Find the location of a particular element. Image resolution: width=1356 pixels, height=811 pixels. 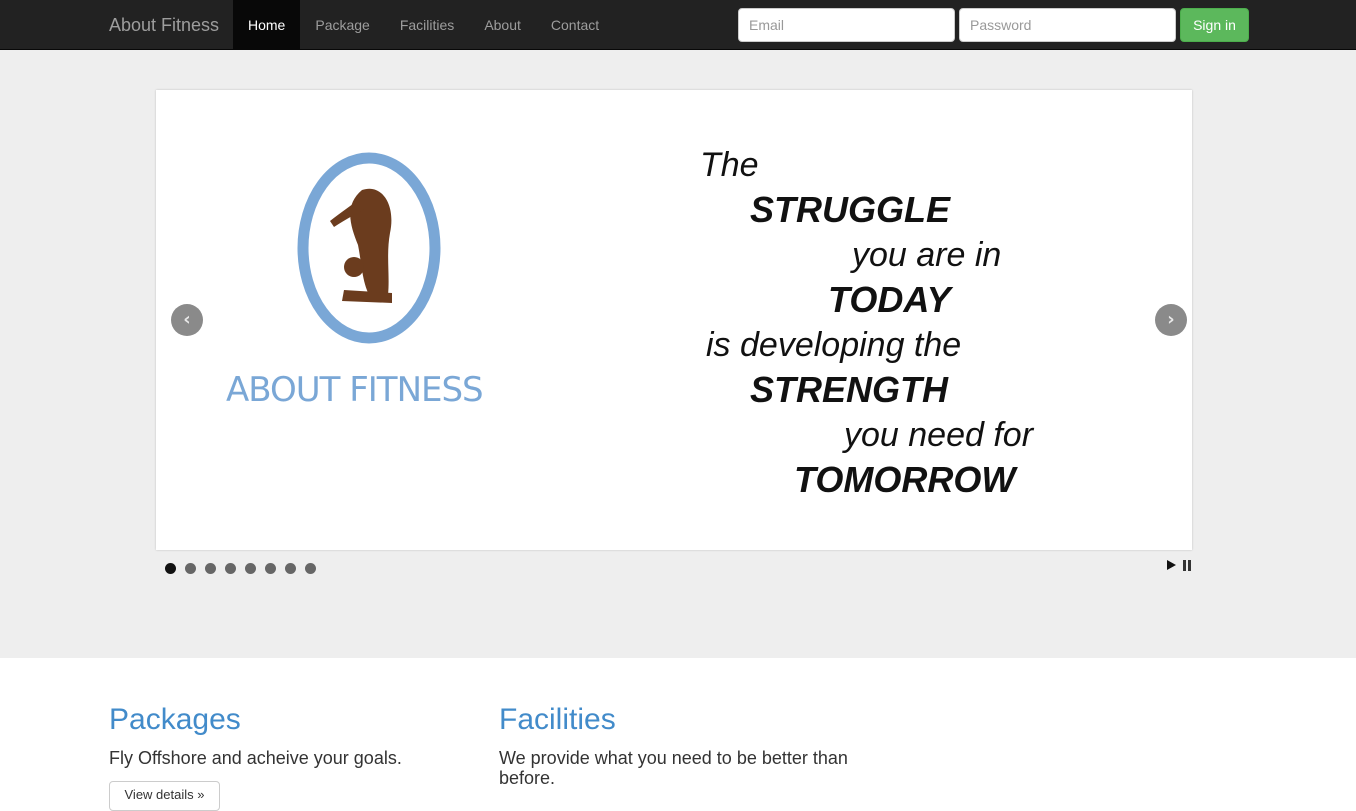

play-icon is located at coordinates (1171, 565).